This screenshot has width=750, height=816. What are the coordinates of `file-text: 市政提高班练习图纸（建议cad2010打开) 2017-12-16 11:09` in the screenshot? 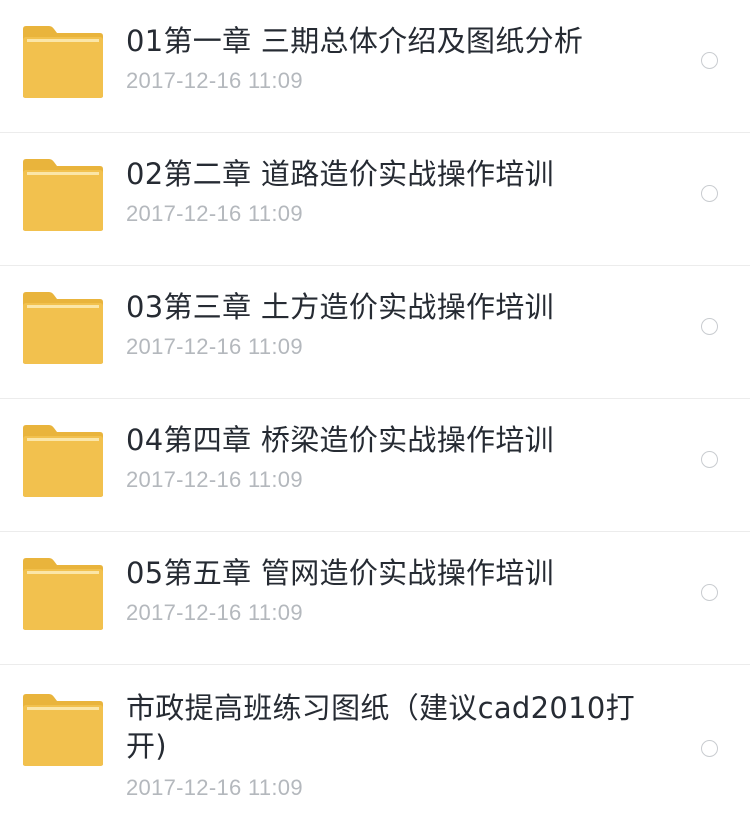 It's located at (396, 746).